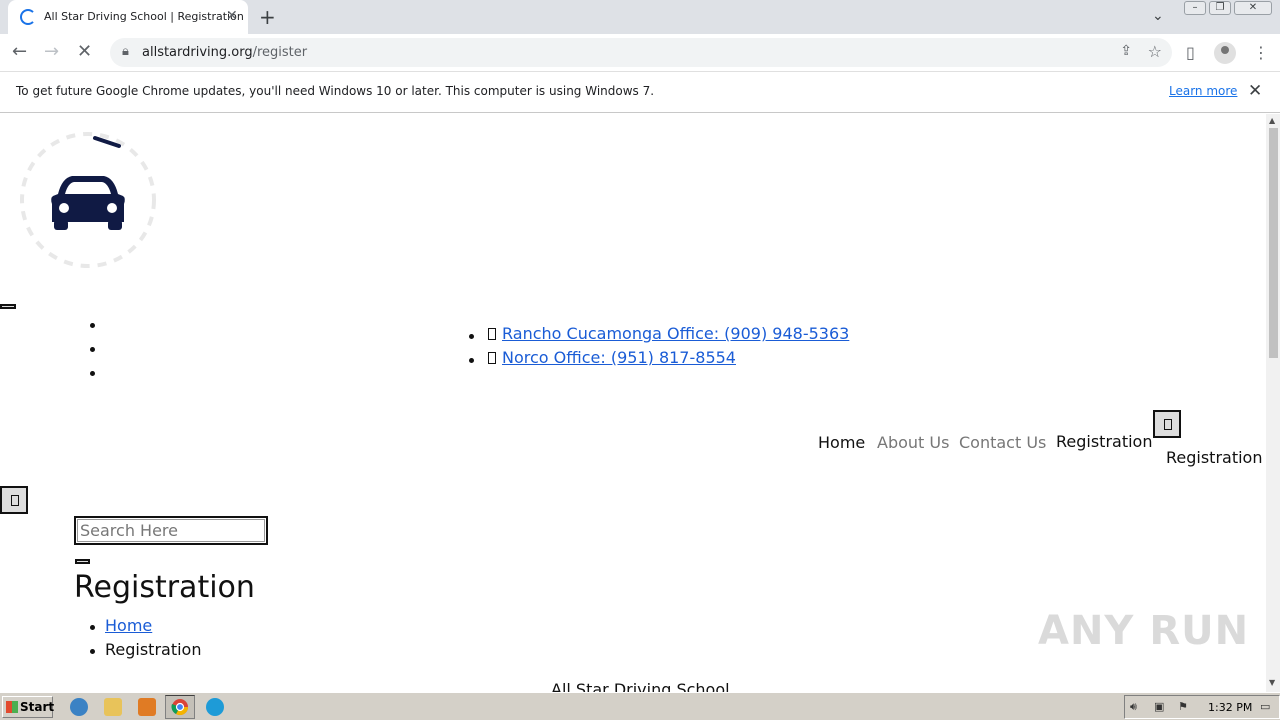 The width and height of the screenshot is (1280, 720). What do you see at coordinates (147, 707) in the screenshot?
I see `media-player-icon` at bounding box center [147, 707].